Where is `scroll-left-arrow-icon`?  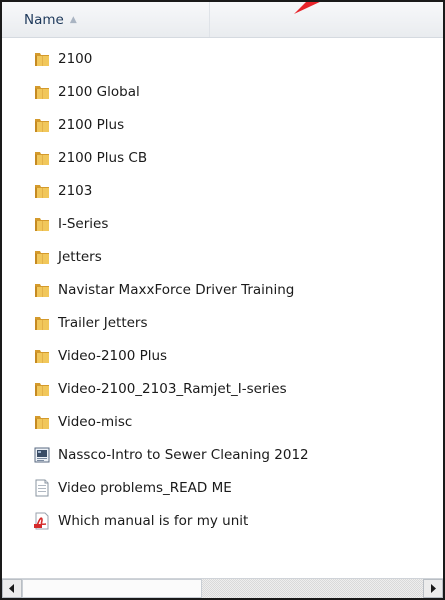
scroll-left-arrow-icon is located at coordinates (11, 588).